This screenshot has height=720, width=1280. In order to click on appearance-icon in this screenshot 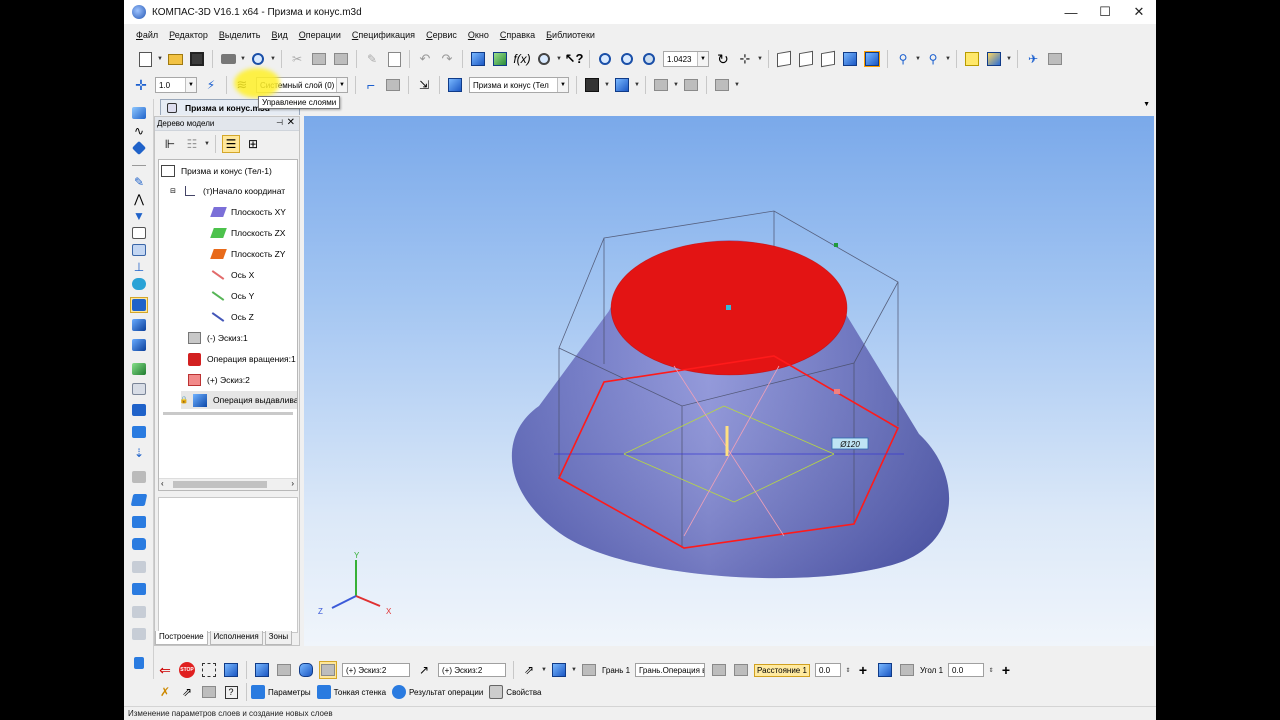, I will do `click(592, 85)`.